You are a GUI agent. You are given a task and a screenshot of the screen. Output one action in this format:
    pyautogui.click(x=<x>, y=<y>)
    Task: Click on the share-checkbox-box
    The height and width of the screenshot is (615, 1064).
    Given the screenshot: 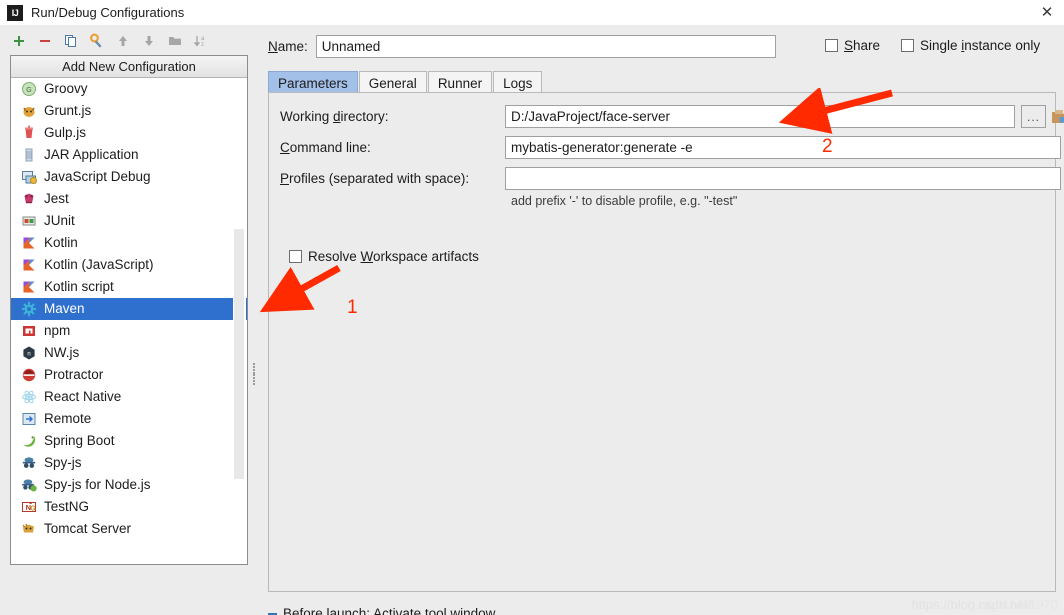 What is the action you would take?
    pyautogui.click(x=831, y=45)
    